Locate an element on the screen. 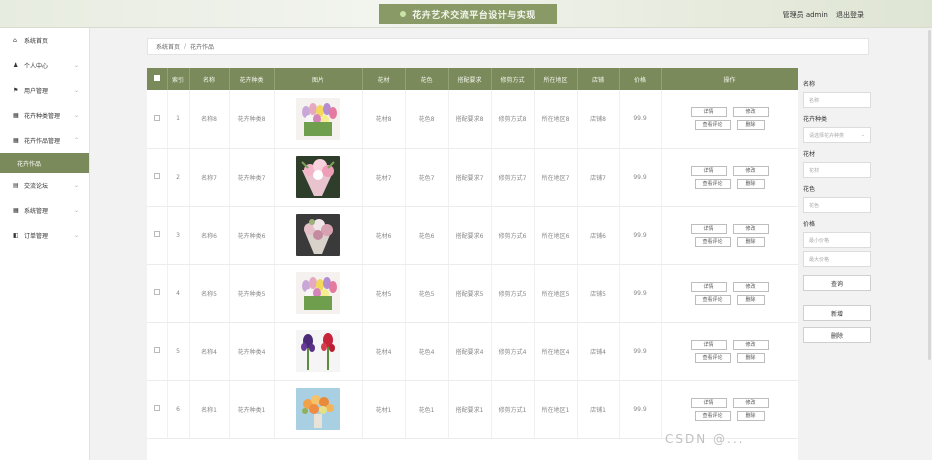 This screenshot has width=932, height=460. query-button: 查询 is located at coordinates (837, 283).